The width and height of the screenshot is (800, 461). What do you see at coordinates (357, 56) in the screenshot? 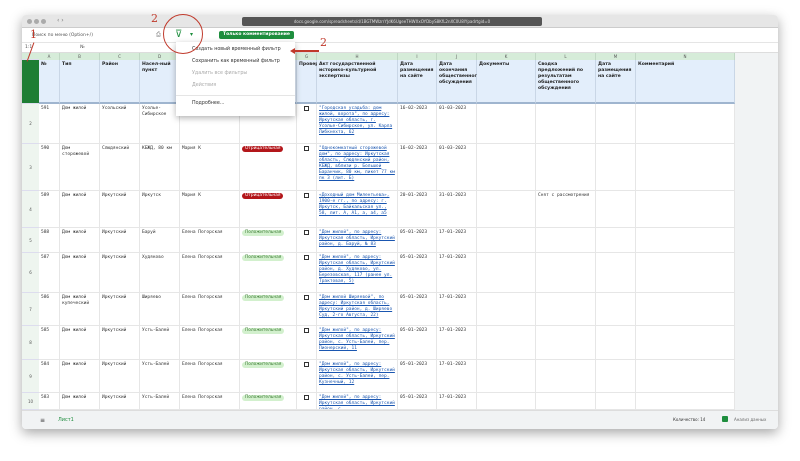
I see `column-header-H: H` at bounding box center [357, 56].